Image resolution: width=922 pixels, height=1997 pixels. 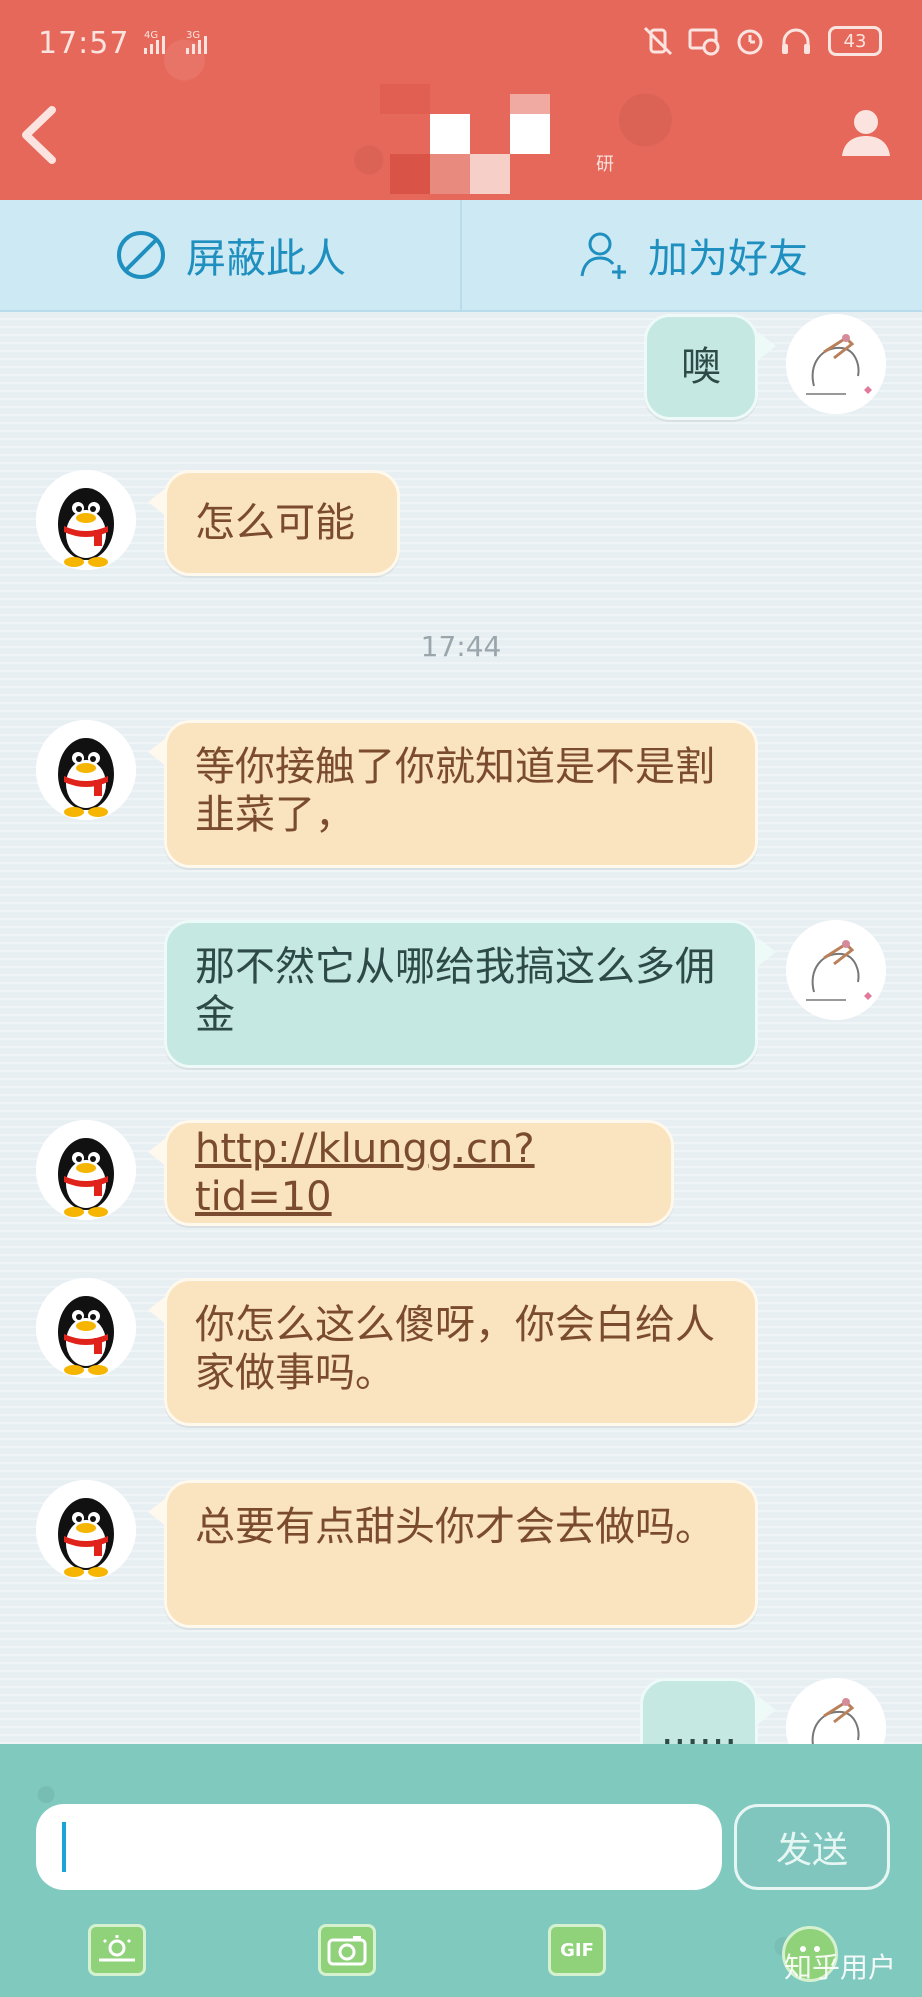 I want to click on incoming-bubble: 总要有点甜头你才会去做吗。, so click(x=461, y=1554).